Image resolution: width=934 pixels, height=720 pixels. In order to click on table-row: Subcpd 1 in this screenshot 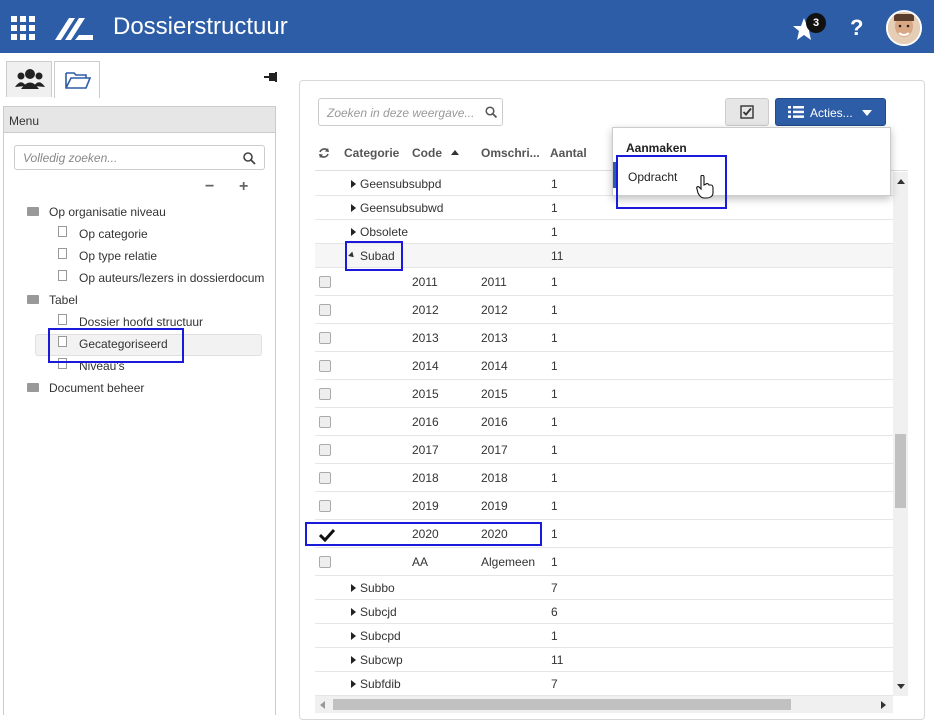, I will do `click(604, 636)`.